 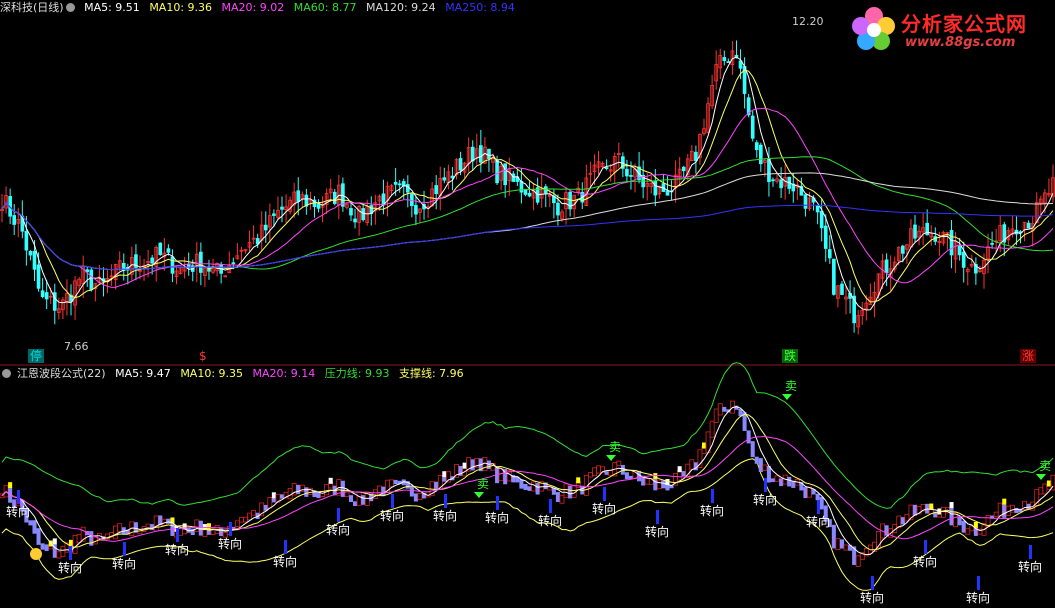 What do you see at coordinates (212, 373) in the screenshot?
I see `legend-ma10: MA10: 9.35` at bounding box center [212, 373].